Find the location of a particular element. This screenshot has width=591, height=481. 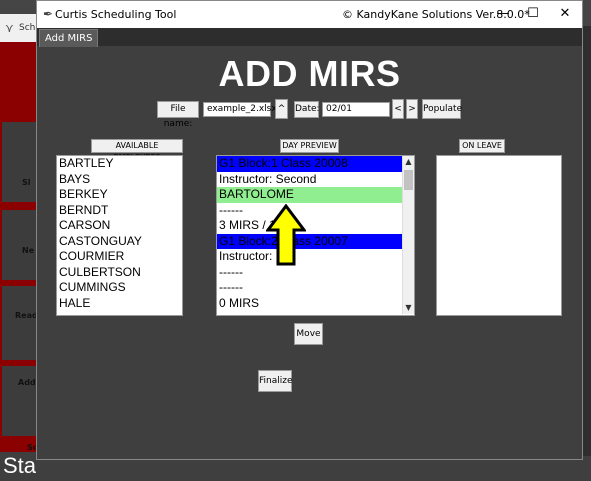

maximize-button: ☐ is located at coordinates (533, 14).